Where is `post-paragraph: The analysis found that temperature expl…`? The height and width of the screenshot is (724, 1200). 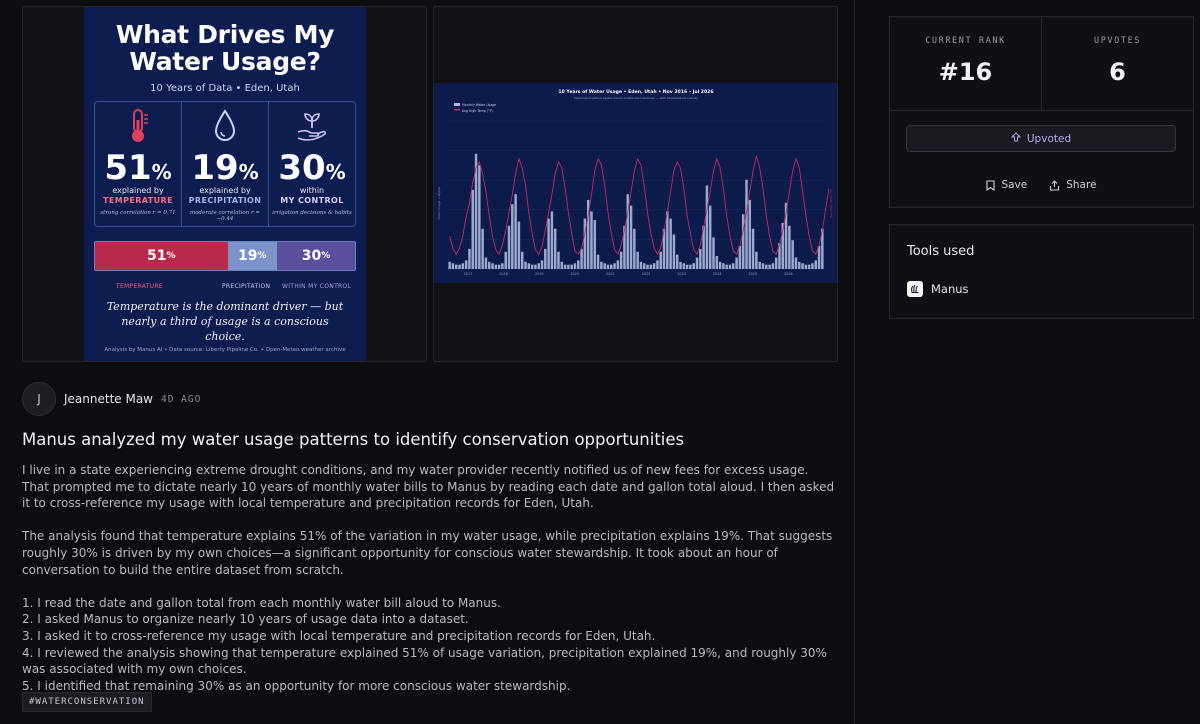
post-paragraph: The analysis found that temperature expl… is located at coordinates (427, 553).